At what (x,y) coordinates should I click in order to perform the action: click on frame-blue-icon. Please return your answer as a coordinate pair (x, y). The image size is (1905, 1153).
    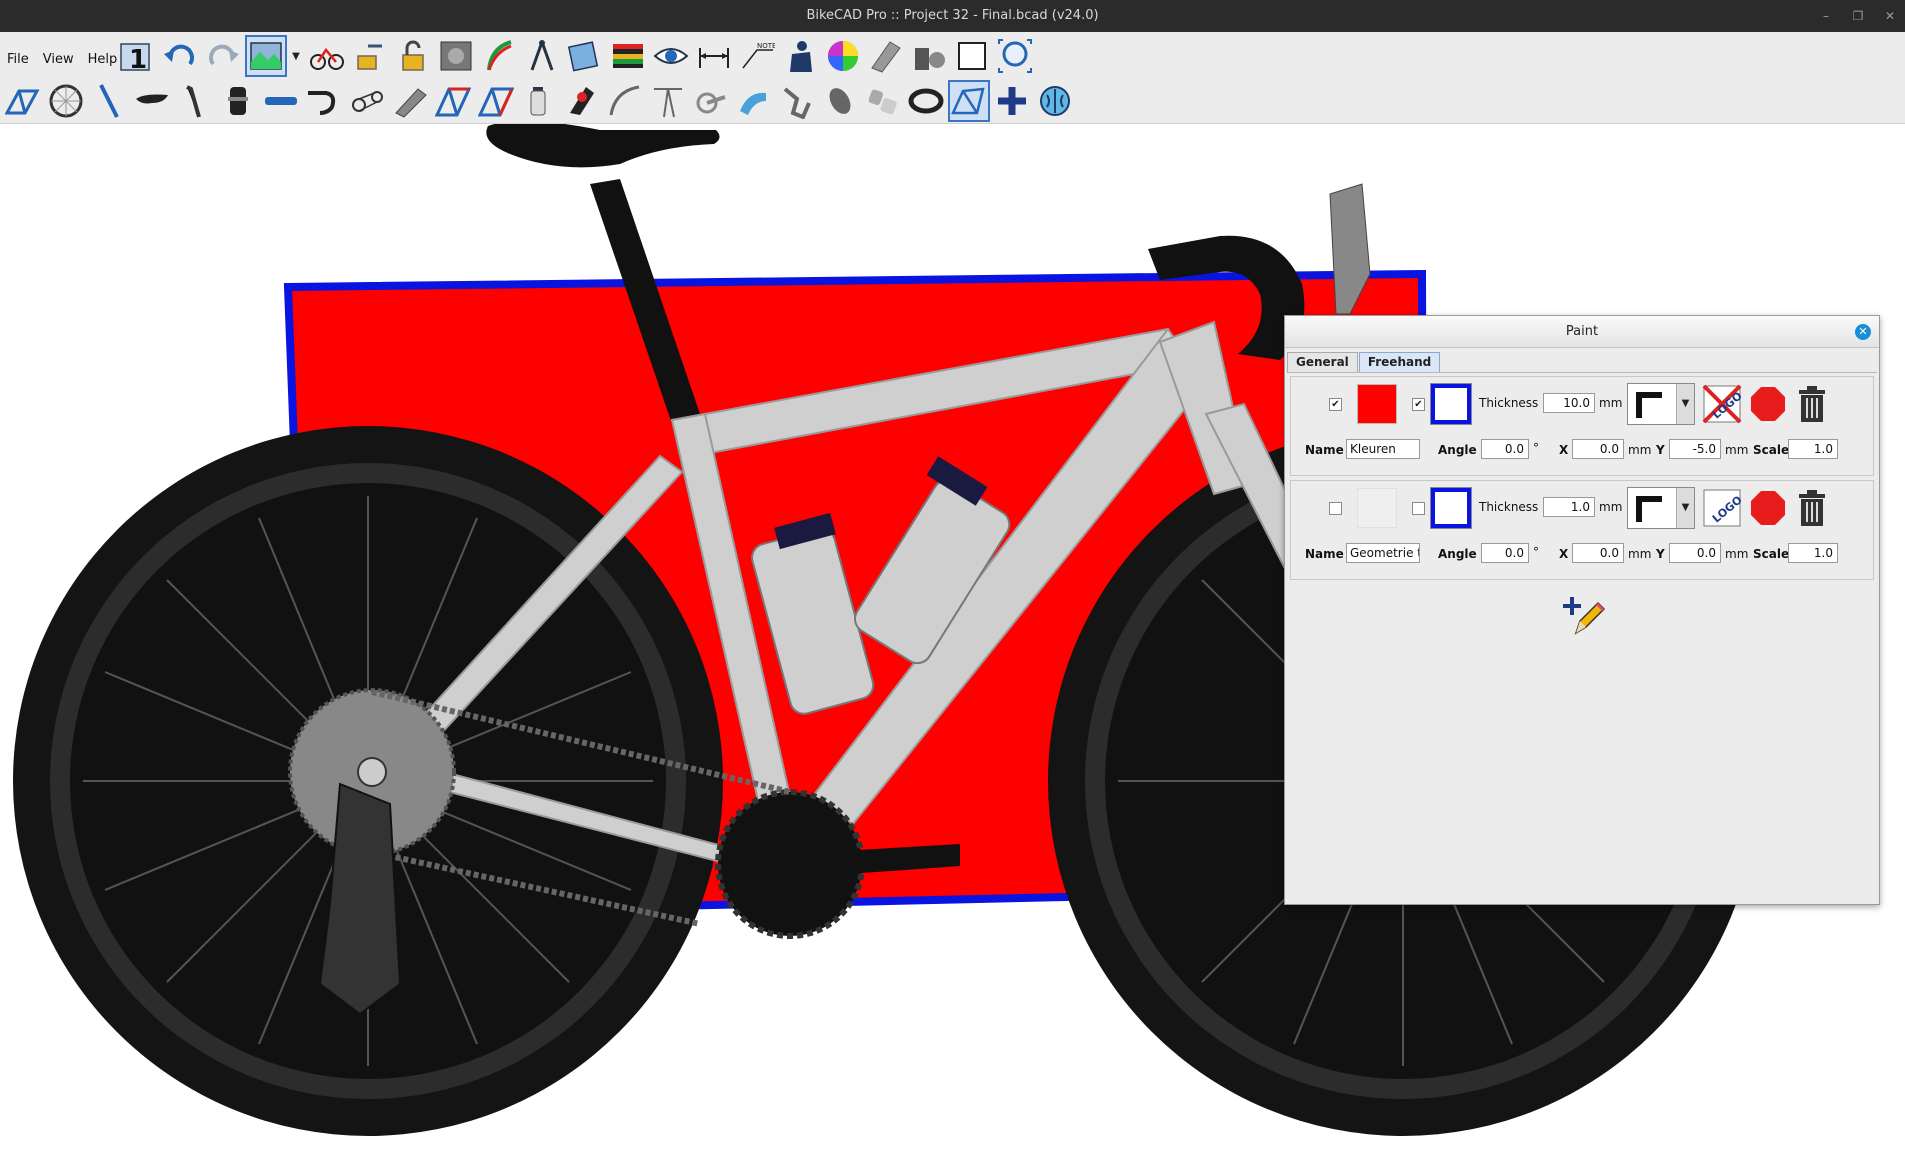
    Looking at the image, I should click on (496, 101).